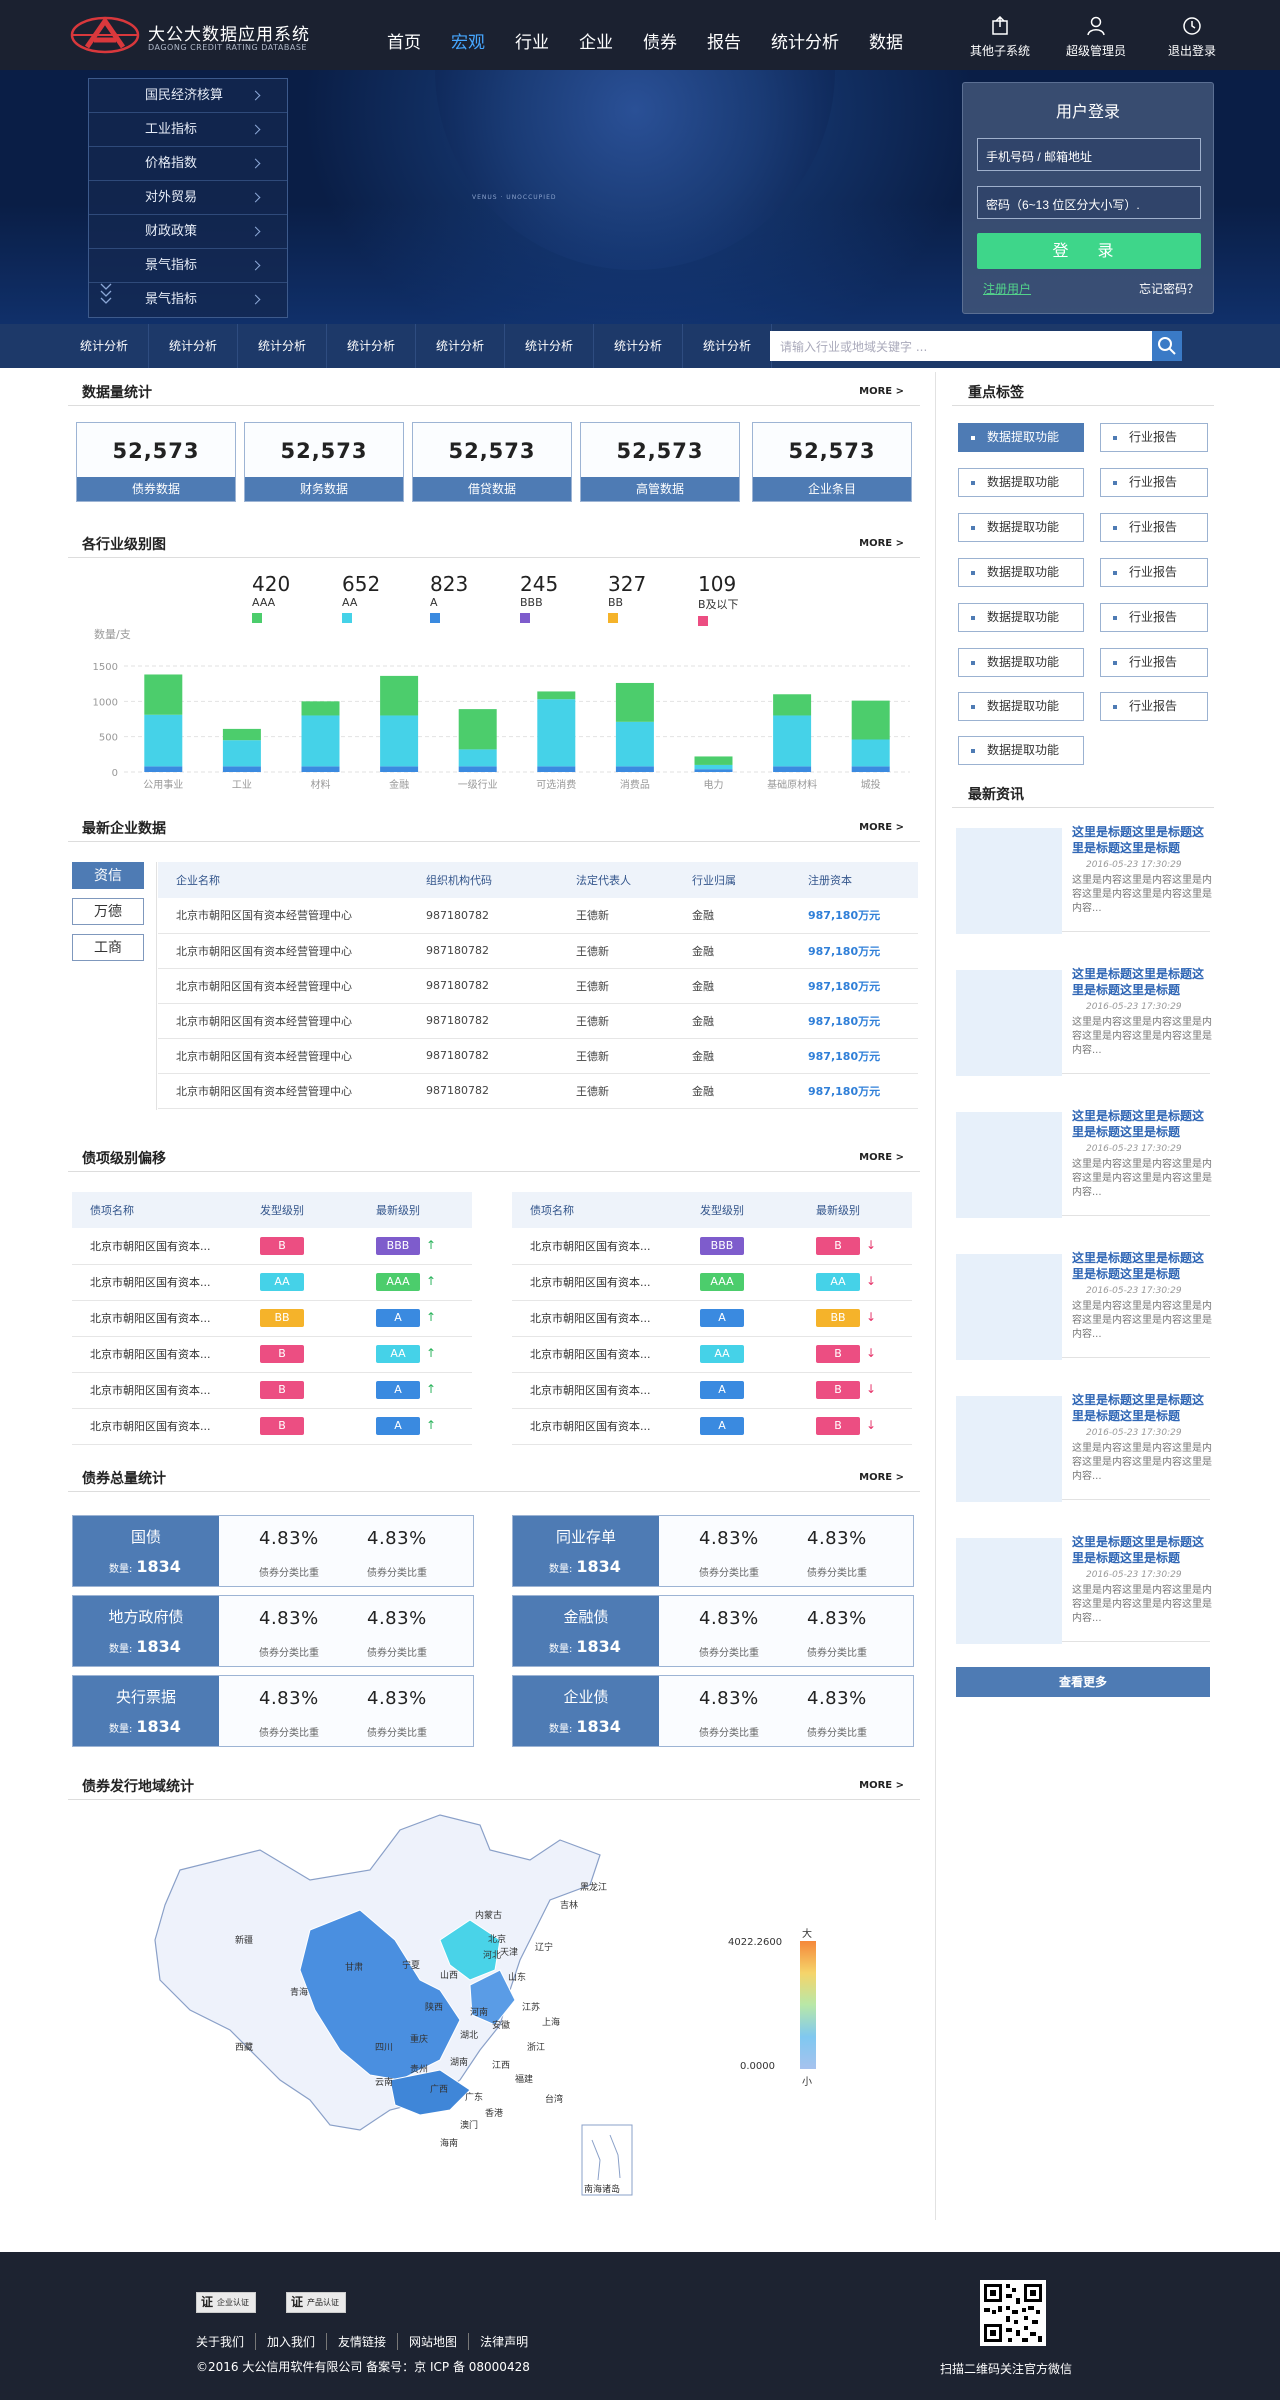 Image resolution: width=1280 pixels, height=2400 pixels. Describe the element at coordinates (108, 947) in the screenshot. I see `tab-commerce: 工商` at that location.